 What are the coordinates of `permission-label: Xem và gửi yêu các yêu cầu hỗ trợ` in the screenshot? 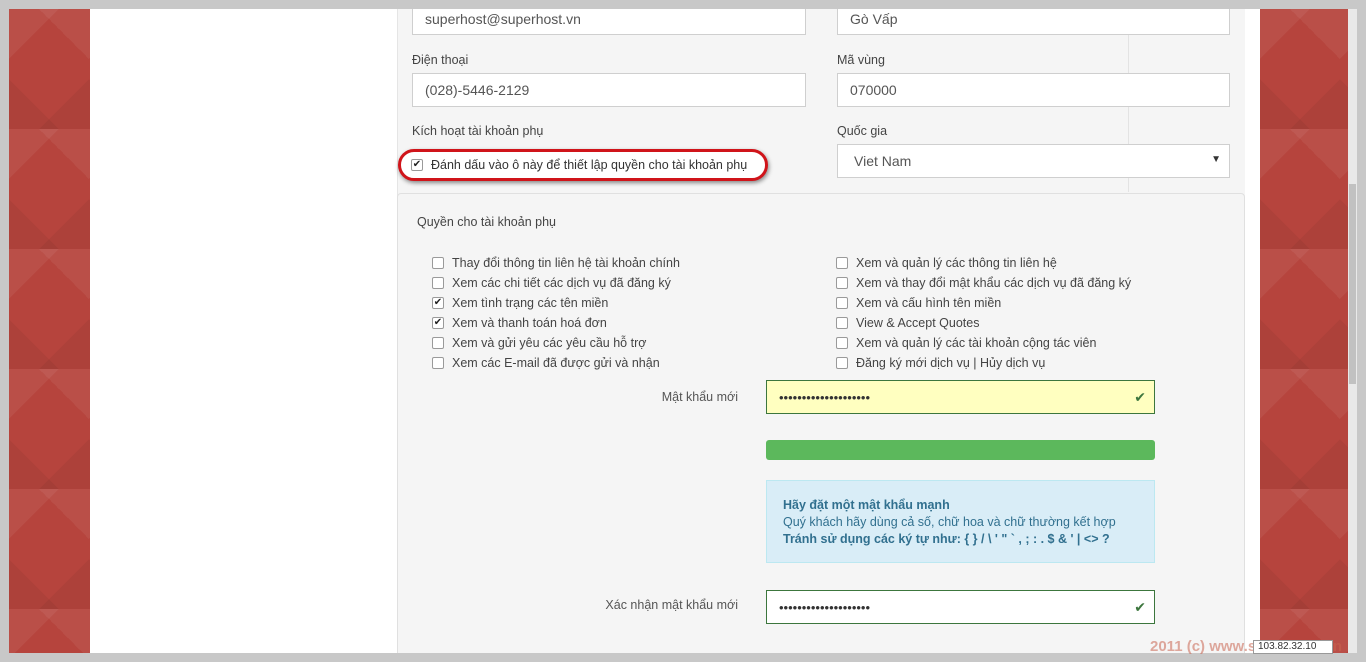 It's located at (549, 343).